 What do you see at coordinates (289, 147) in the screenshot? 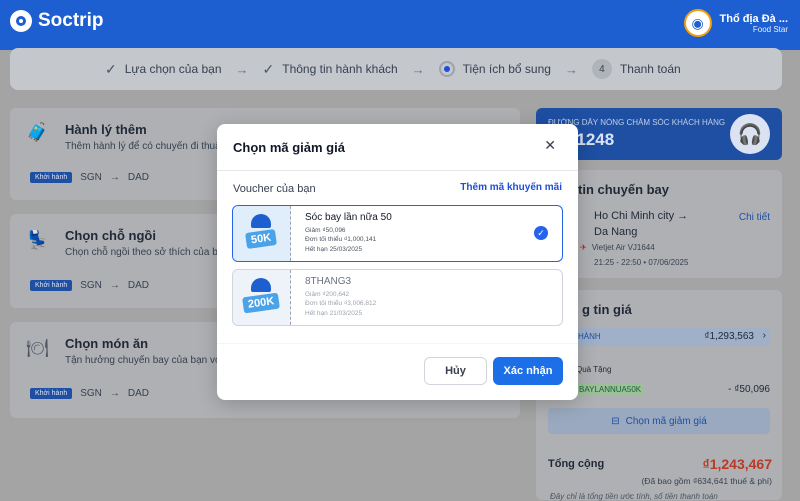
I see `modal-title: Chọn mã giảm giá` at bounding box center [289, 147].